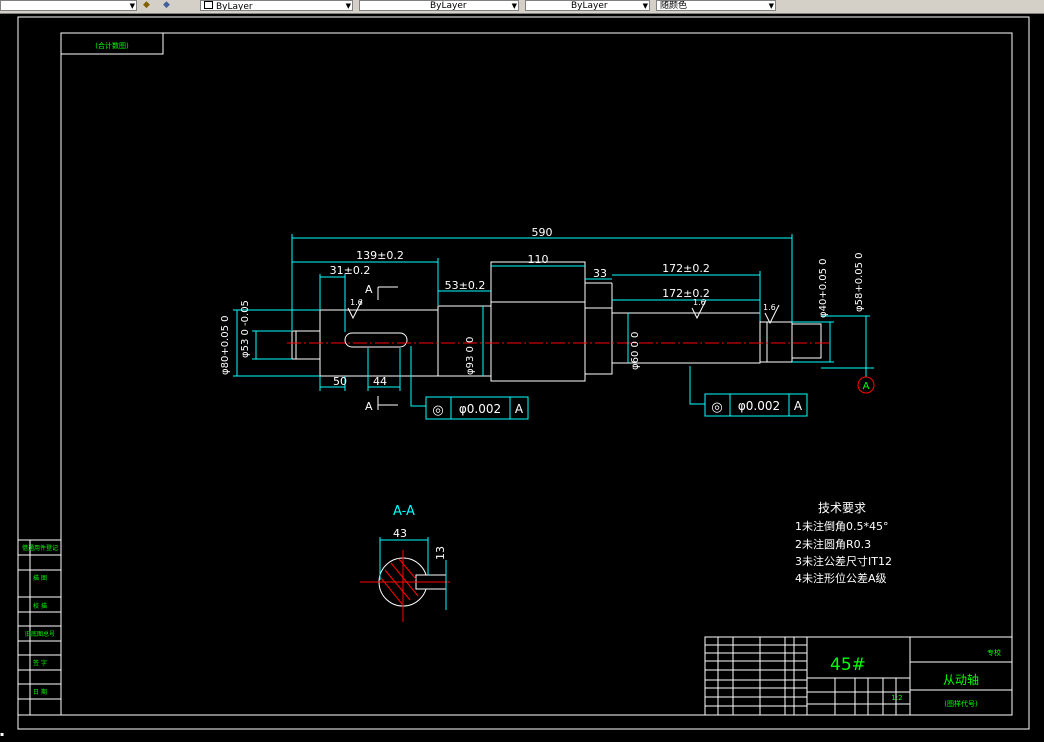 This screenshot has width=1044, height=742. What do you see at coordinates (234, 6) in the screenshot?
I see `color-dropdown-value: ByLayer` at bounding box center [234, 6].